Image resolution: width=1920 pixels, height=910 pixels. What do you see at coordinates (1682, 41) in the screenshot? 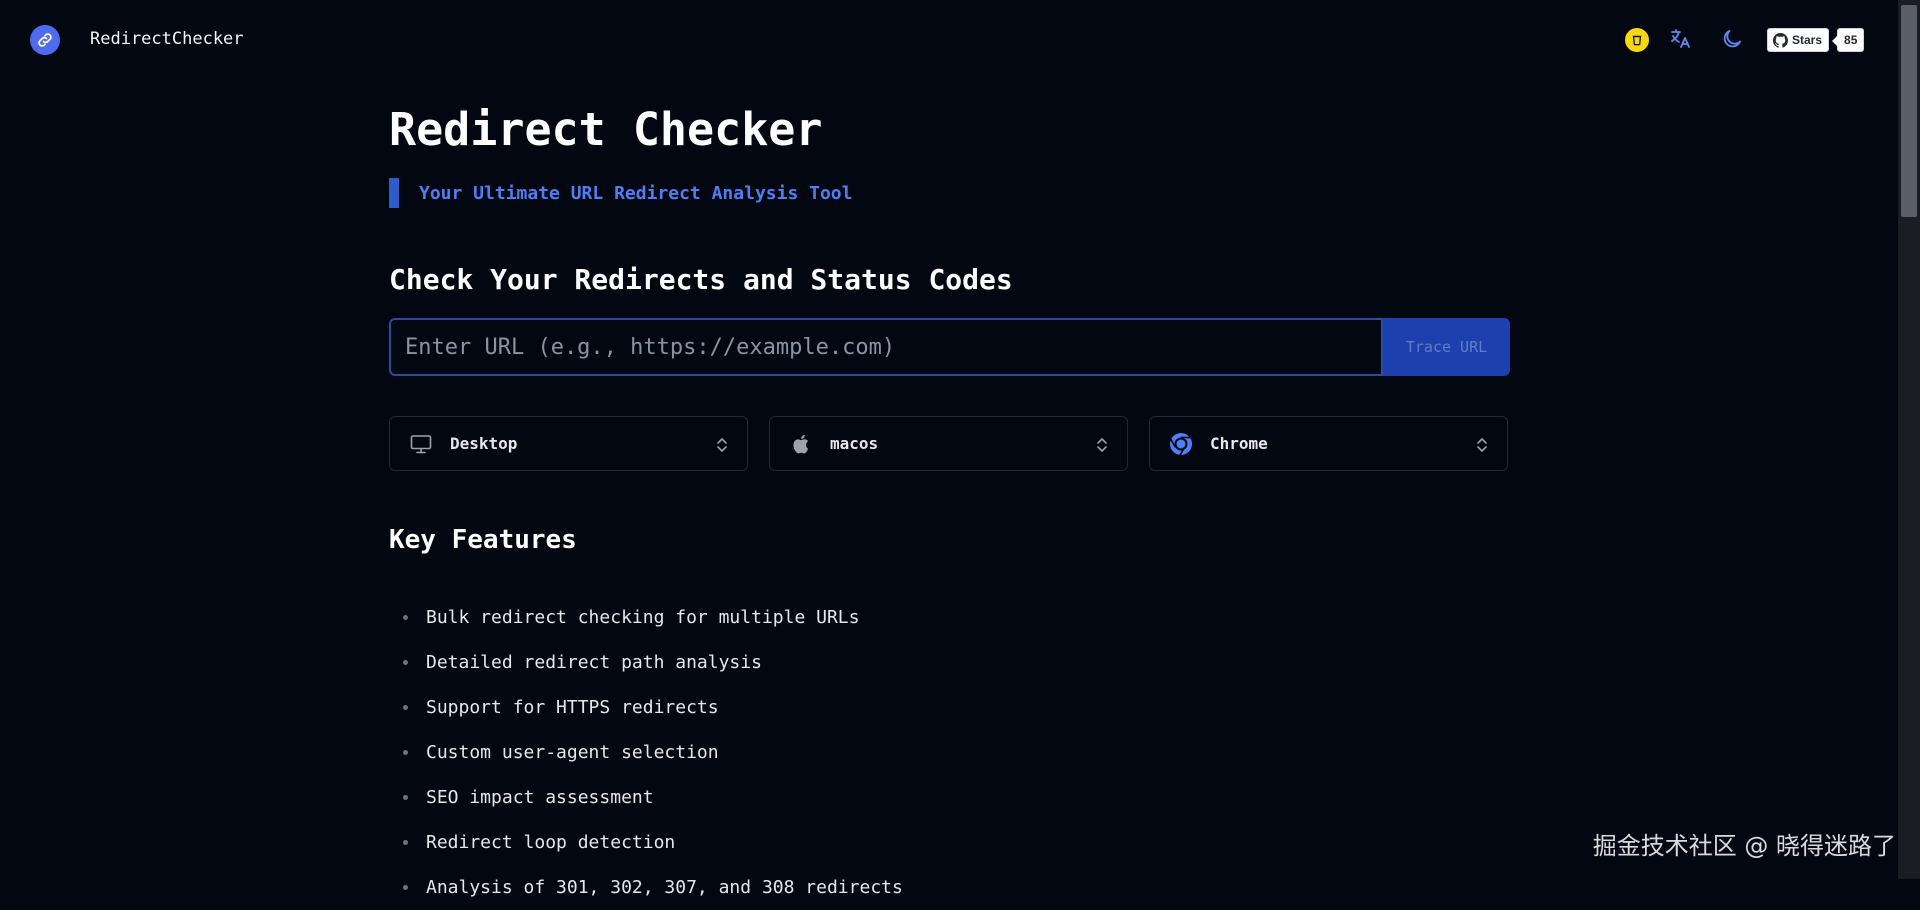
I see `translate-icon` at bounding box center [1682, 41].